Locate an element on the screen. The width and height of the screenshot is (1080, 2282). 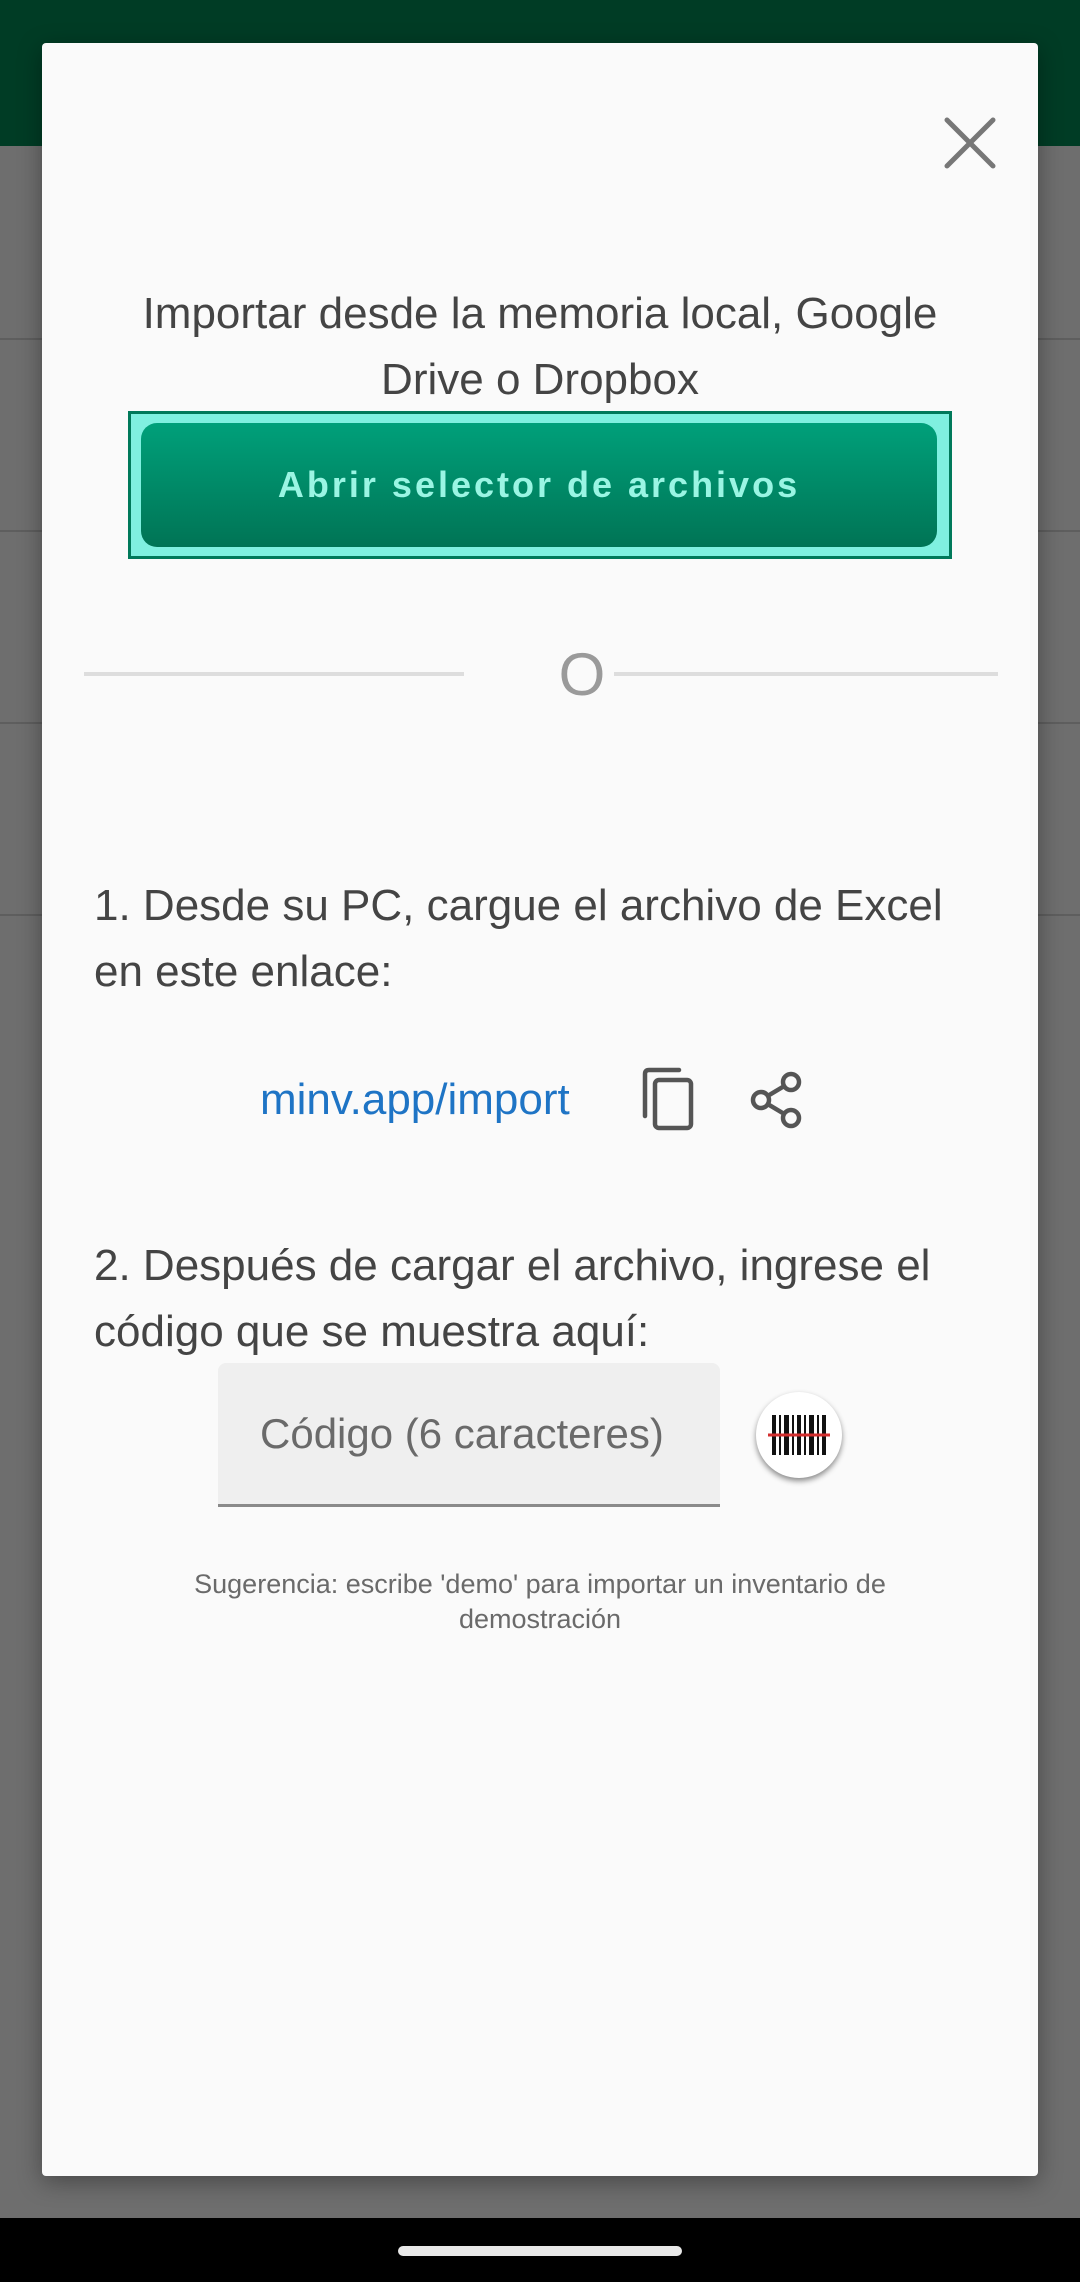
barcode-scan-button is located at coordinates (799, 1435).